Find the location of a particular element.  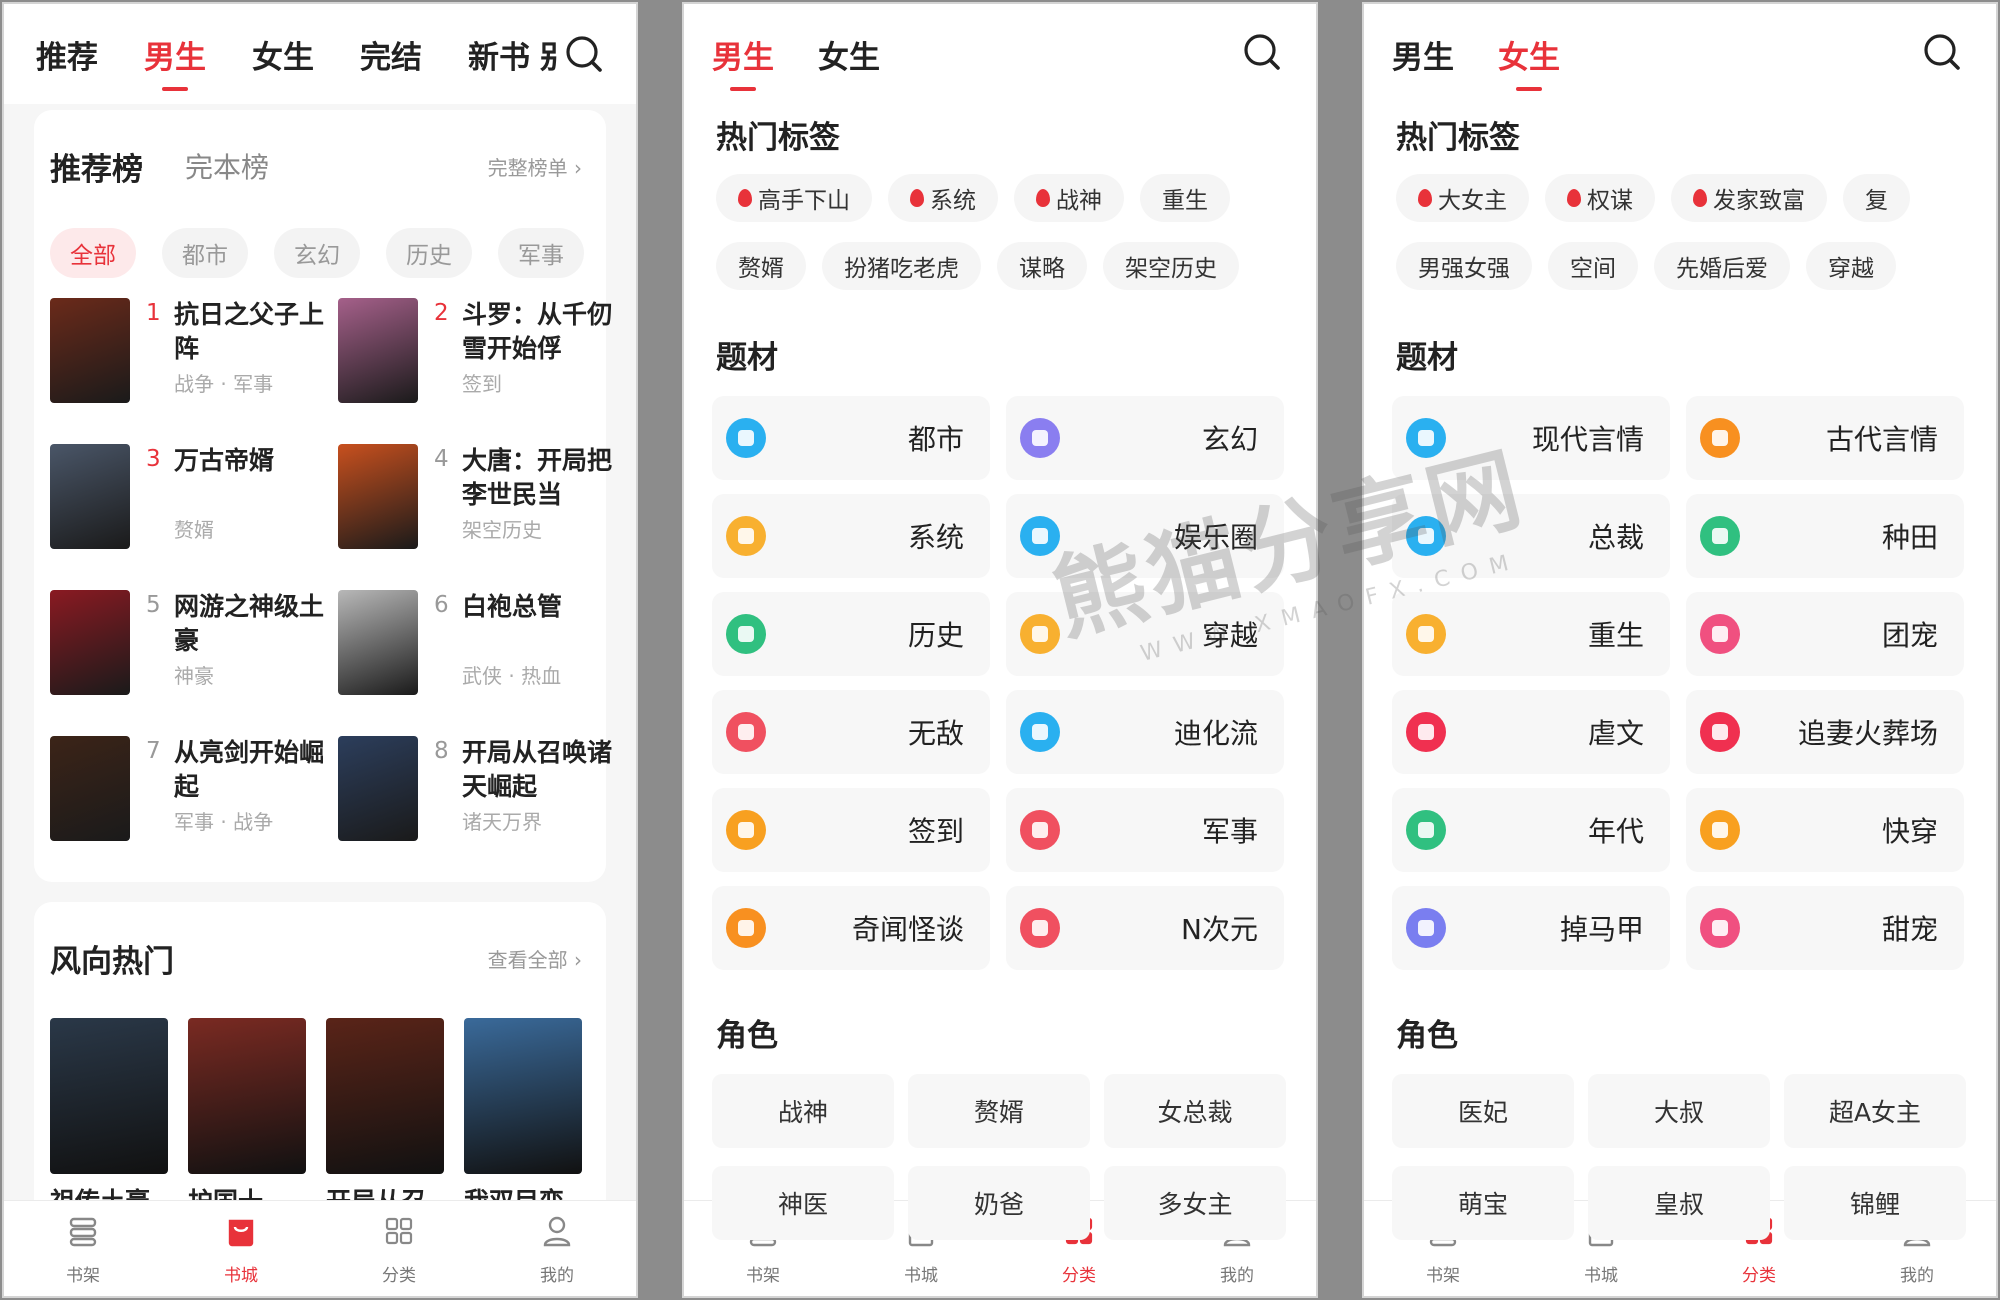

genre-cell: 迪化流 is located at coordinates (1145, 732).